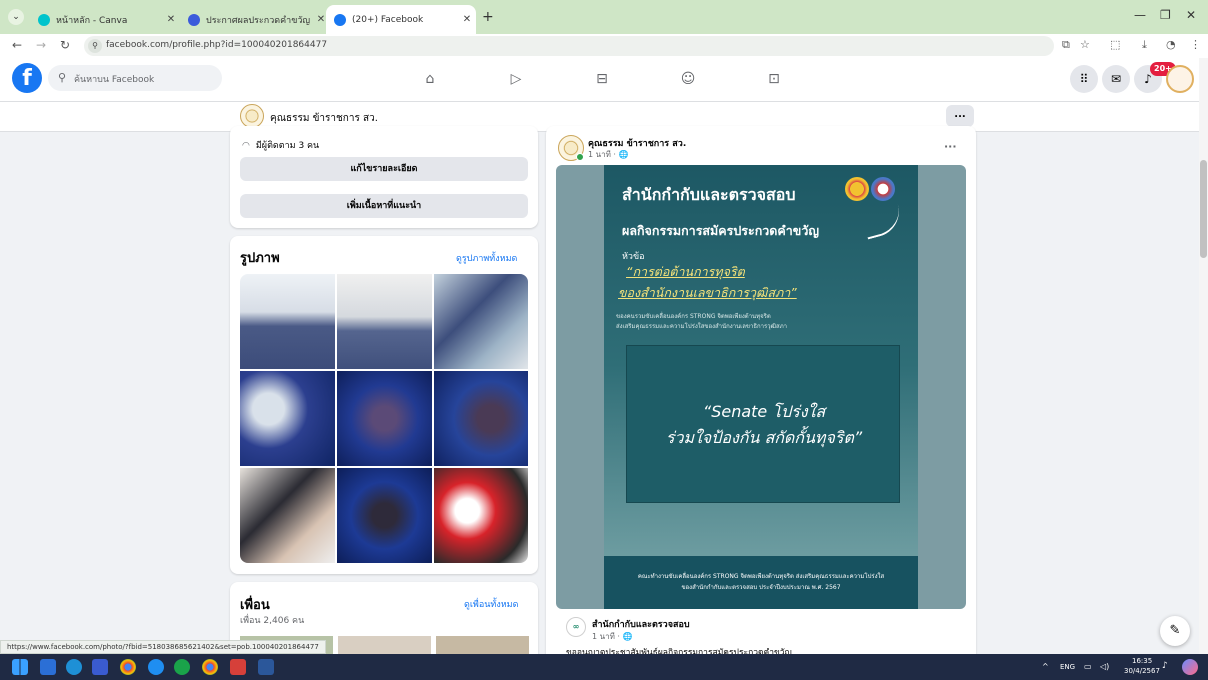 The width and height of the screenshot is (1208, 680). Describe the element at coordinates (1195, 44) in the screenshot. I see `kebab-menu-icon: ⋮` at that location.